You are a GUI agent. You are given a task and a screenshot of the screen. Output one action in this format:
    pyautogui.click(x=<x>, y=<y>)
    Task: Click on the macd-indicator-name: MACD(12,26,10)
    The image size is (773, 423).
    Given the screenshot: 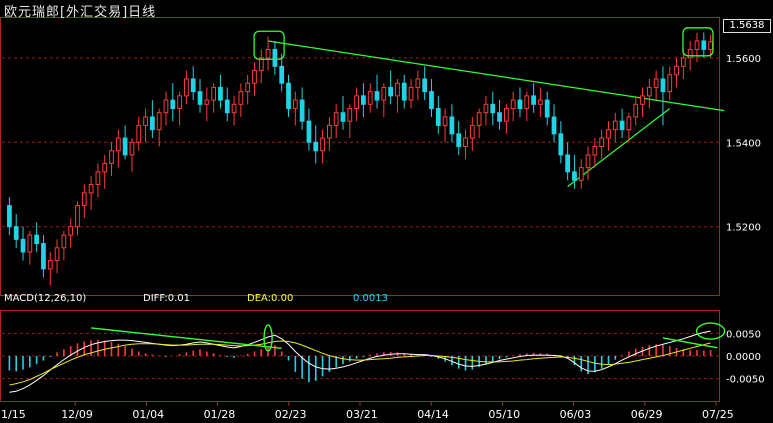 What is the action you would take?
    pyautogui.click(x=45, y=298)
    